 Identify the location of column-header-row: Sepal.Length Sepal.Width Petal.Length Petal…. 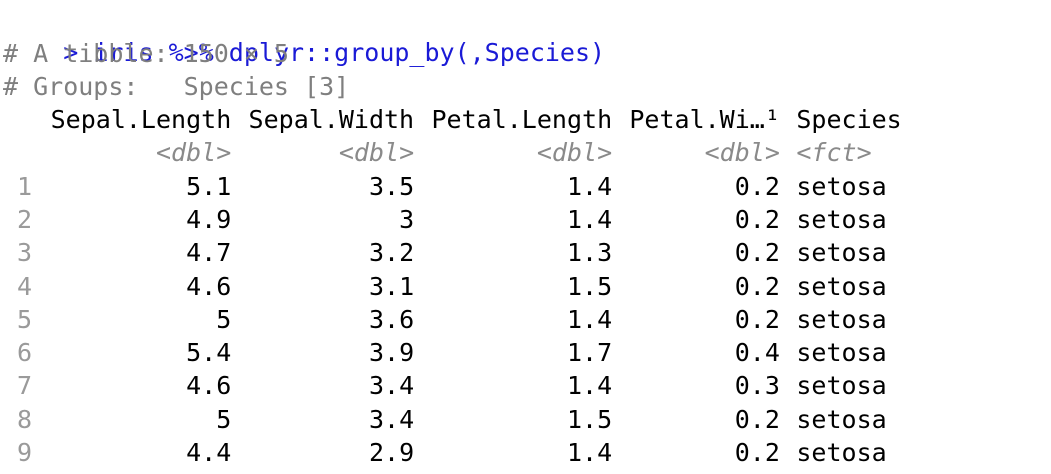
(525, 119).